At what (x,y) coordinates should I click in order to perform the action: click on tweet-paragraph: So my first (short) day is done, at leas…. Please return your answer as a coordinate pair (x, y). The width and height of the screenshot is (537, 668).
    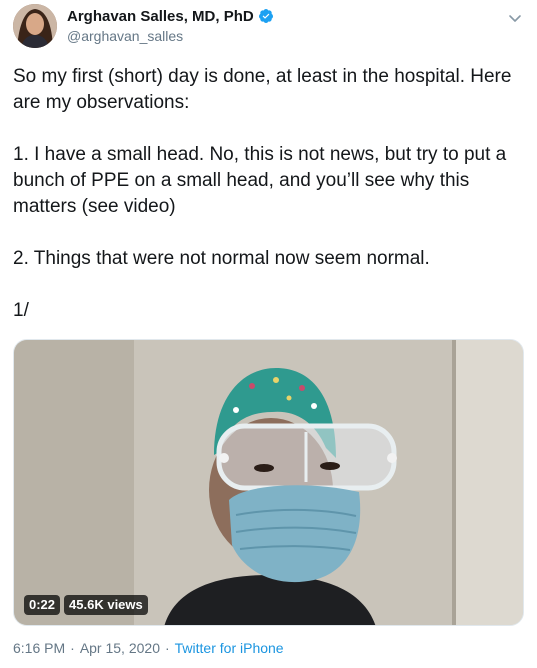
    Looking at the image, I should click on (262, 89).